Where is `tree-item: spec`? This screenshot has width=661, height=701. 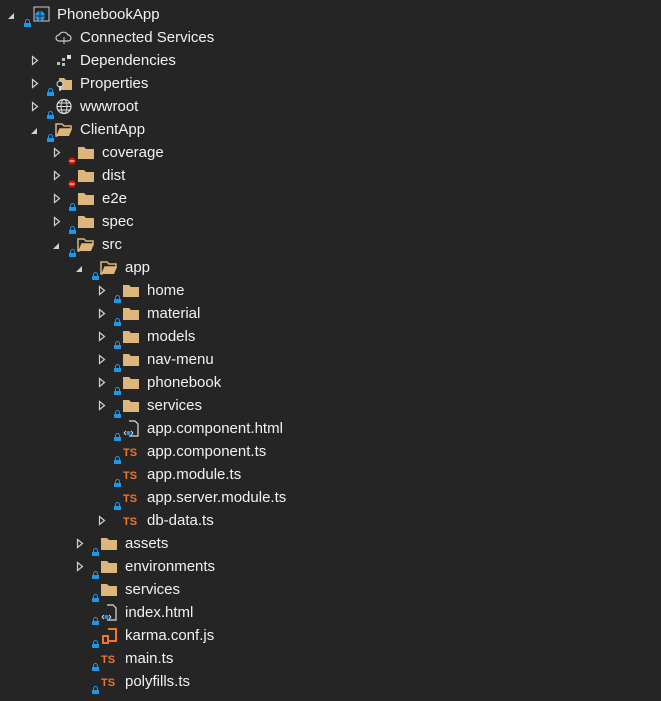 tree-item: spec is located at coordinates (330, 222).